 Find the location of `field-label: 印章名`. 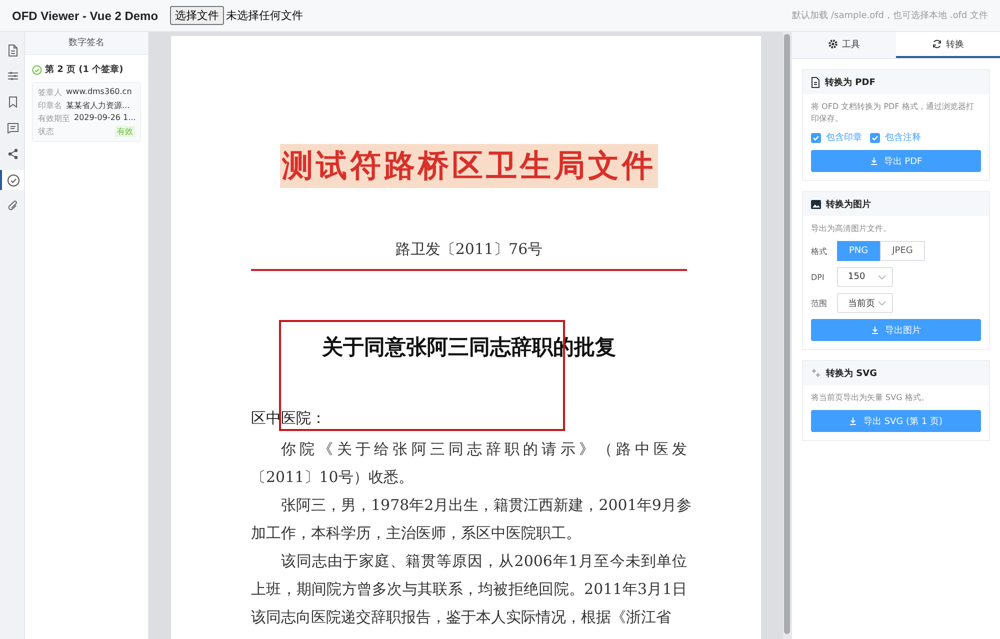

field-label: 印章名 is located at coordinates (50, 105).